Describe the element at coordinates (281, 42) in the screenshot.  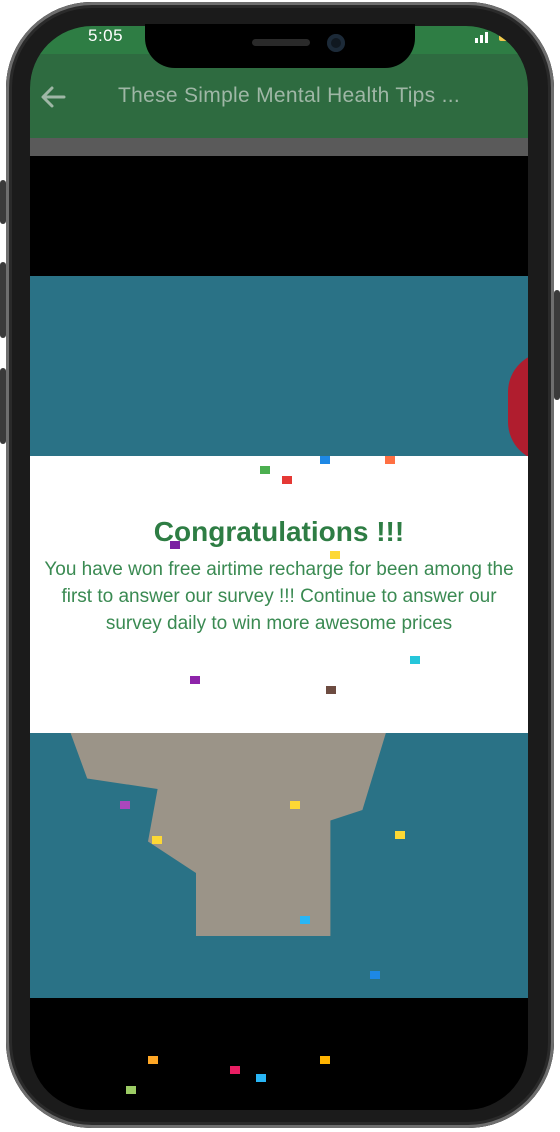
I see `speaker-grille` at that location.